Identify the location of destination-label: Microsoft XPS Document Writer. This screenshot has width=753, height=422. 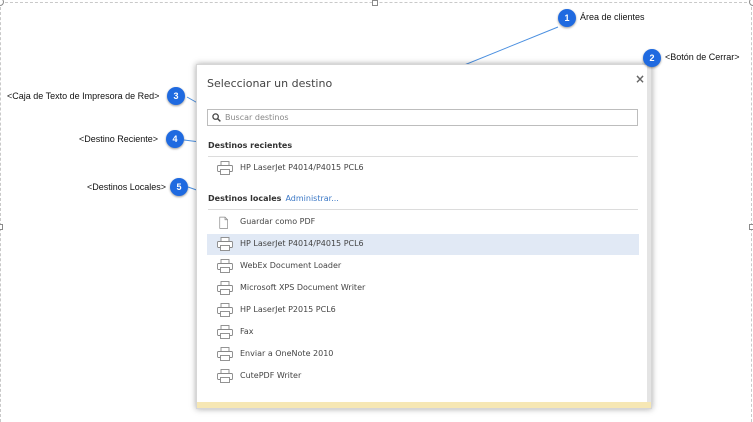
(303, 287).